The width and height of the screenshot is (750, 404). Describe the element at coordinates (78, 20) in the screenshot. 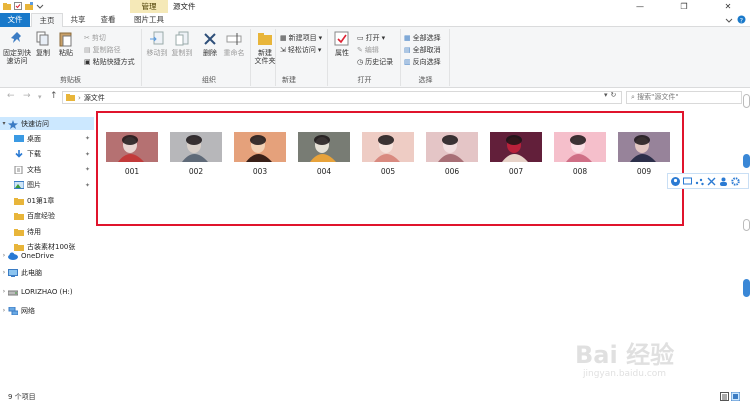

I see `tab-share: 共享` at that location.